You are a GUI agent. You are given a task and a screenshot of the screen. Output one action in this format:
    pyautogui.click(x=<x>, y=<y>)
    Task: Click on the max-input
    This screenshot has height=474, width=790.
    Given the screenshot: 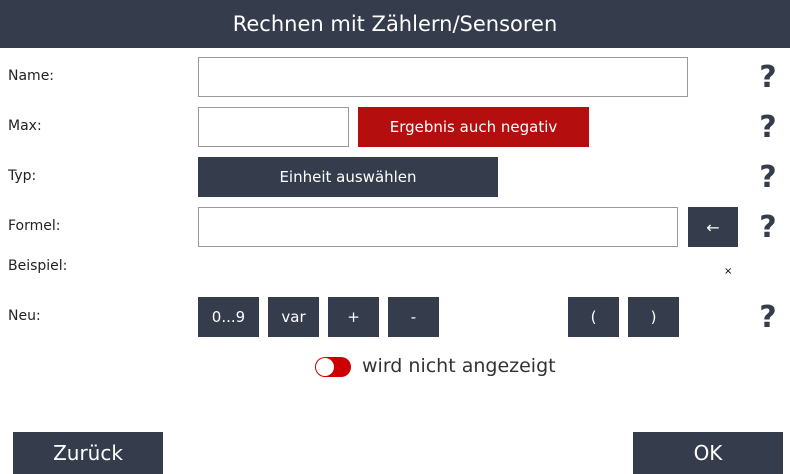 What is the action you would take?
    pyautogui.click(x=273, y=127)
    